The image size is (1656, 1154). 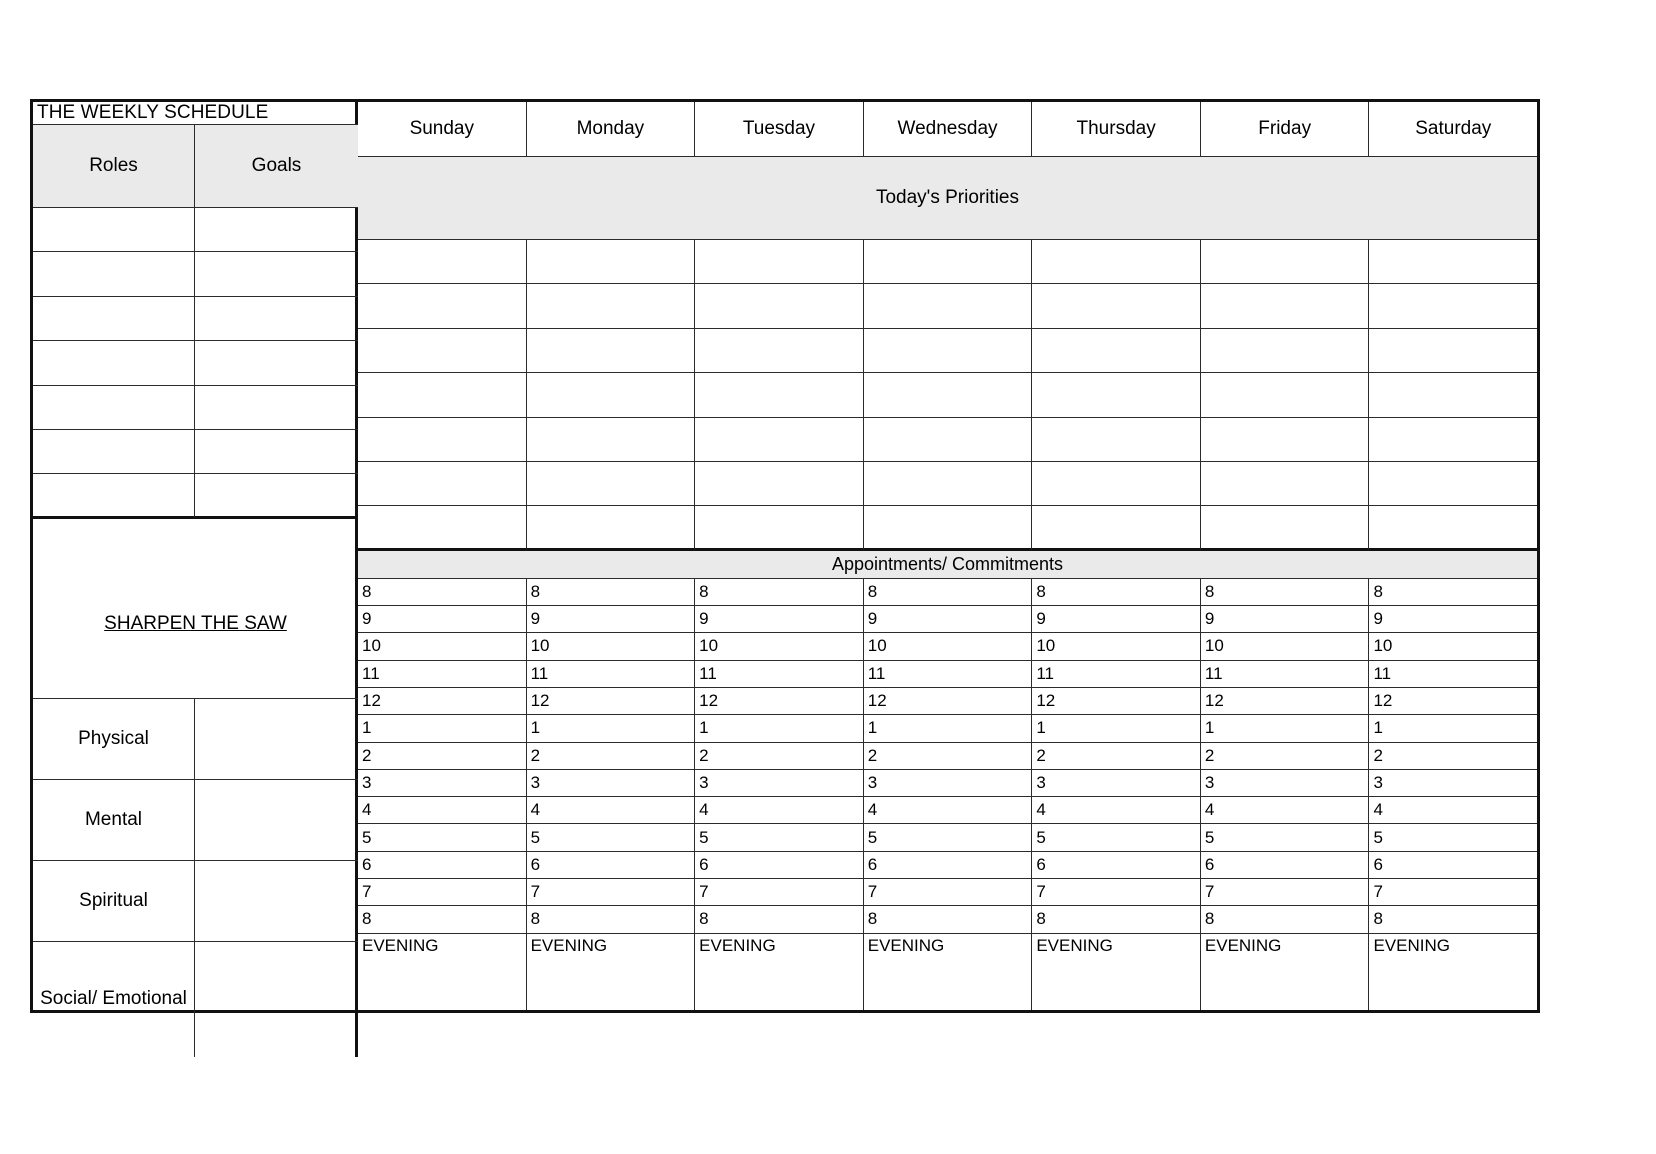 What do you see at coordinates (948, 865) in the screenshot?
I see `hour-slot-wednesday-6: 6` at bounding box center [948, 865].